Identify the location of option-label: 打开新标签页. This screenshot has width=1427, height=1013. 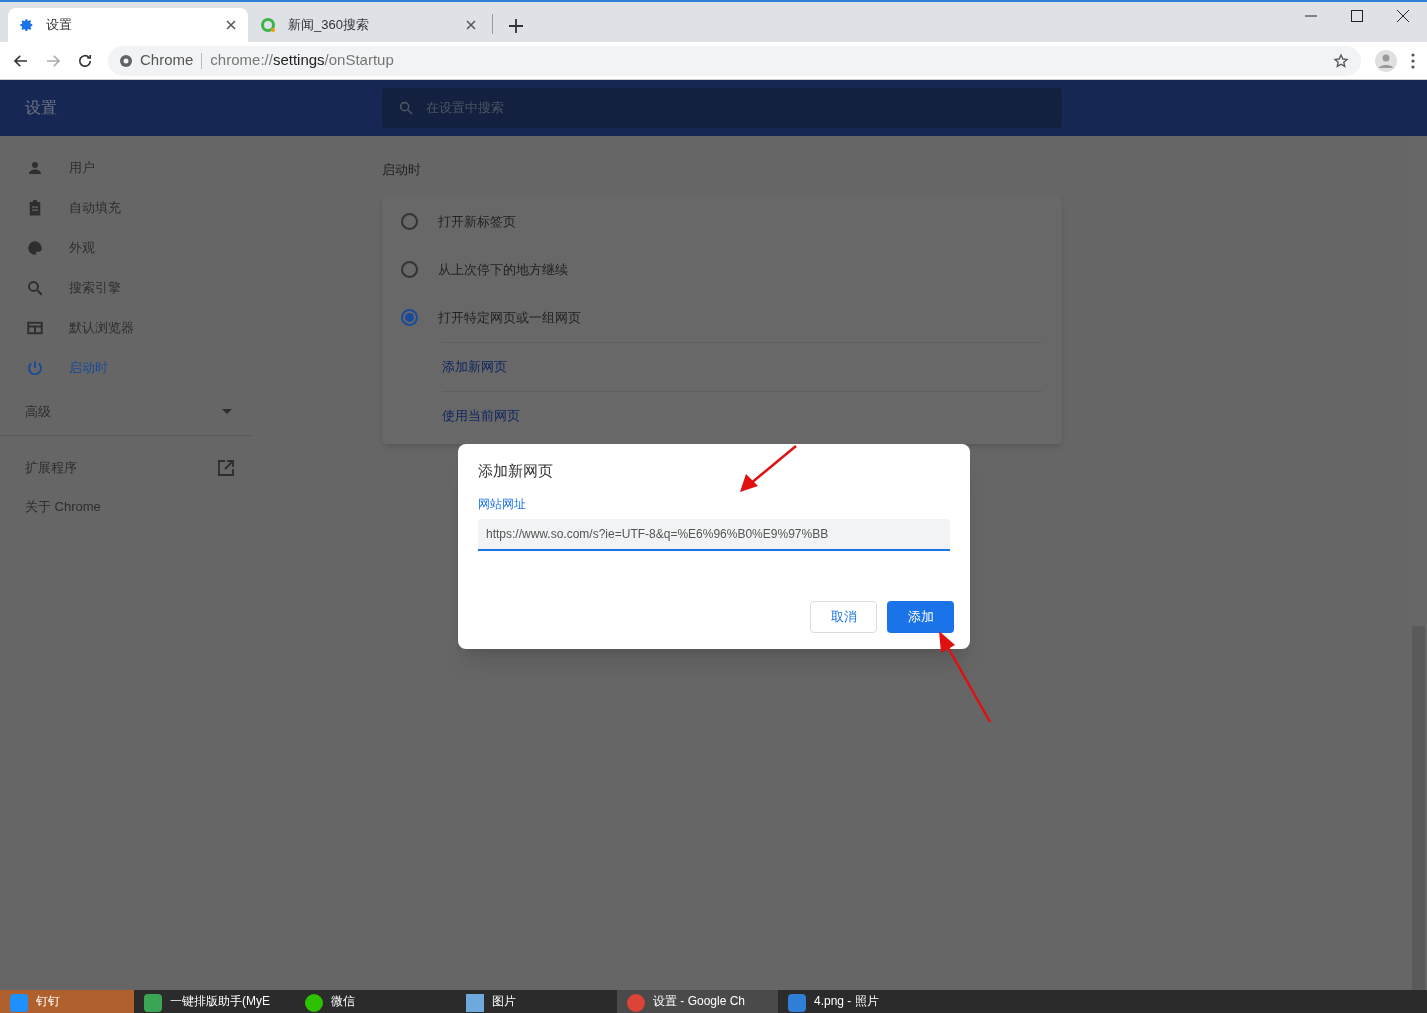
(477, 221).